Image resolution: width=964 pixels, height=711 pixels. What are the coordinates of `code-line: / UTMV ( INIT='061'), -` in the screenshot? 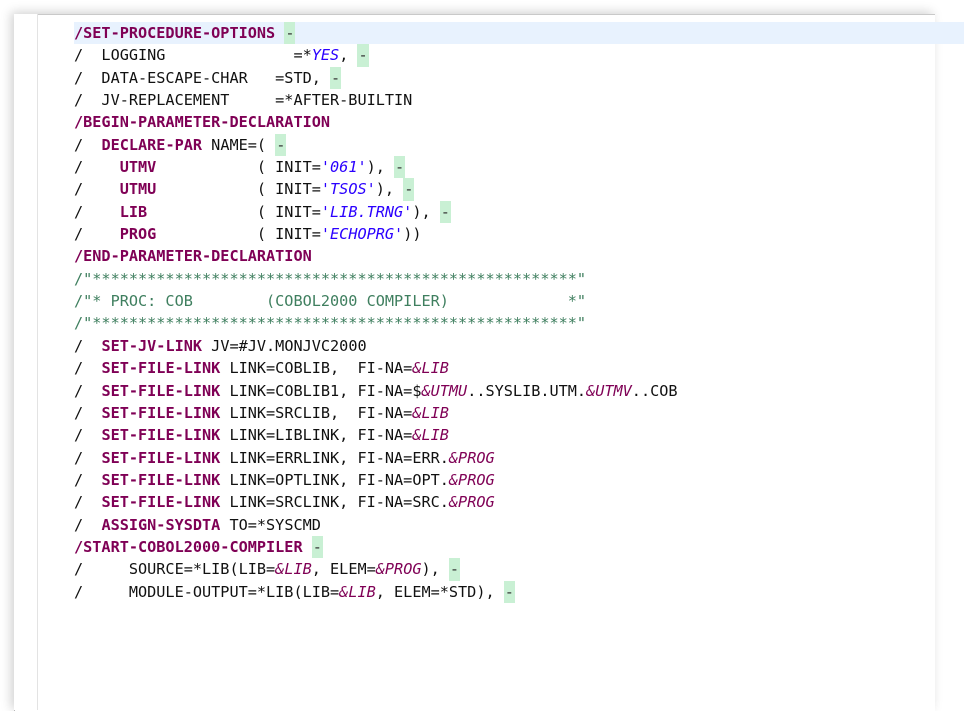 It's located at (519, 167).